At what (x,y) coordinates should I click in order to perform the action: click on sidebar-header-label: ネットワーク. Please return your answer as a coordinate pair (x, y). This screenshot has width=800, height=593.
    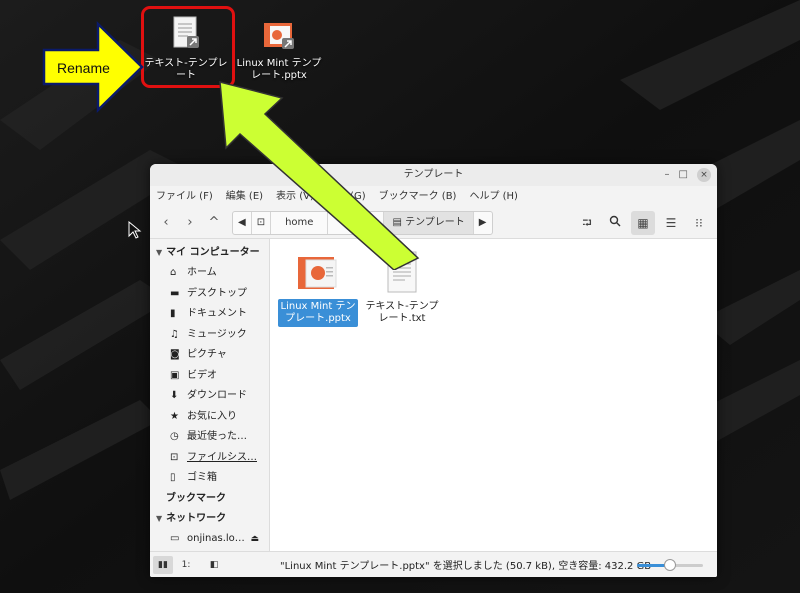
    Looking at the image, I should click on (196, 518).